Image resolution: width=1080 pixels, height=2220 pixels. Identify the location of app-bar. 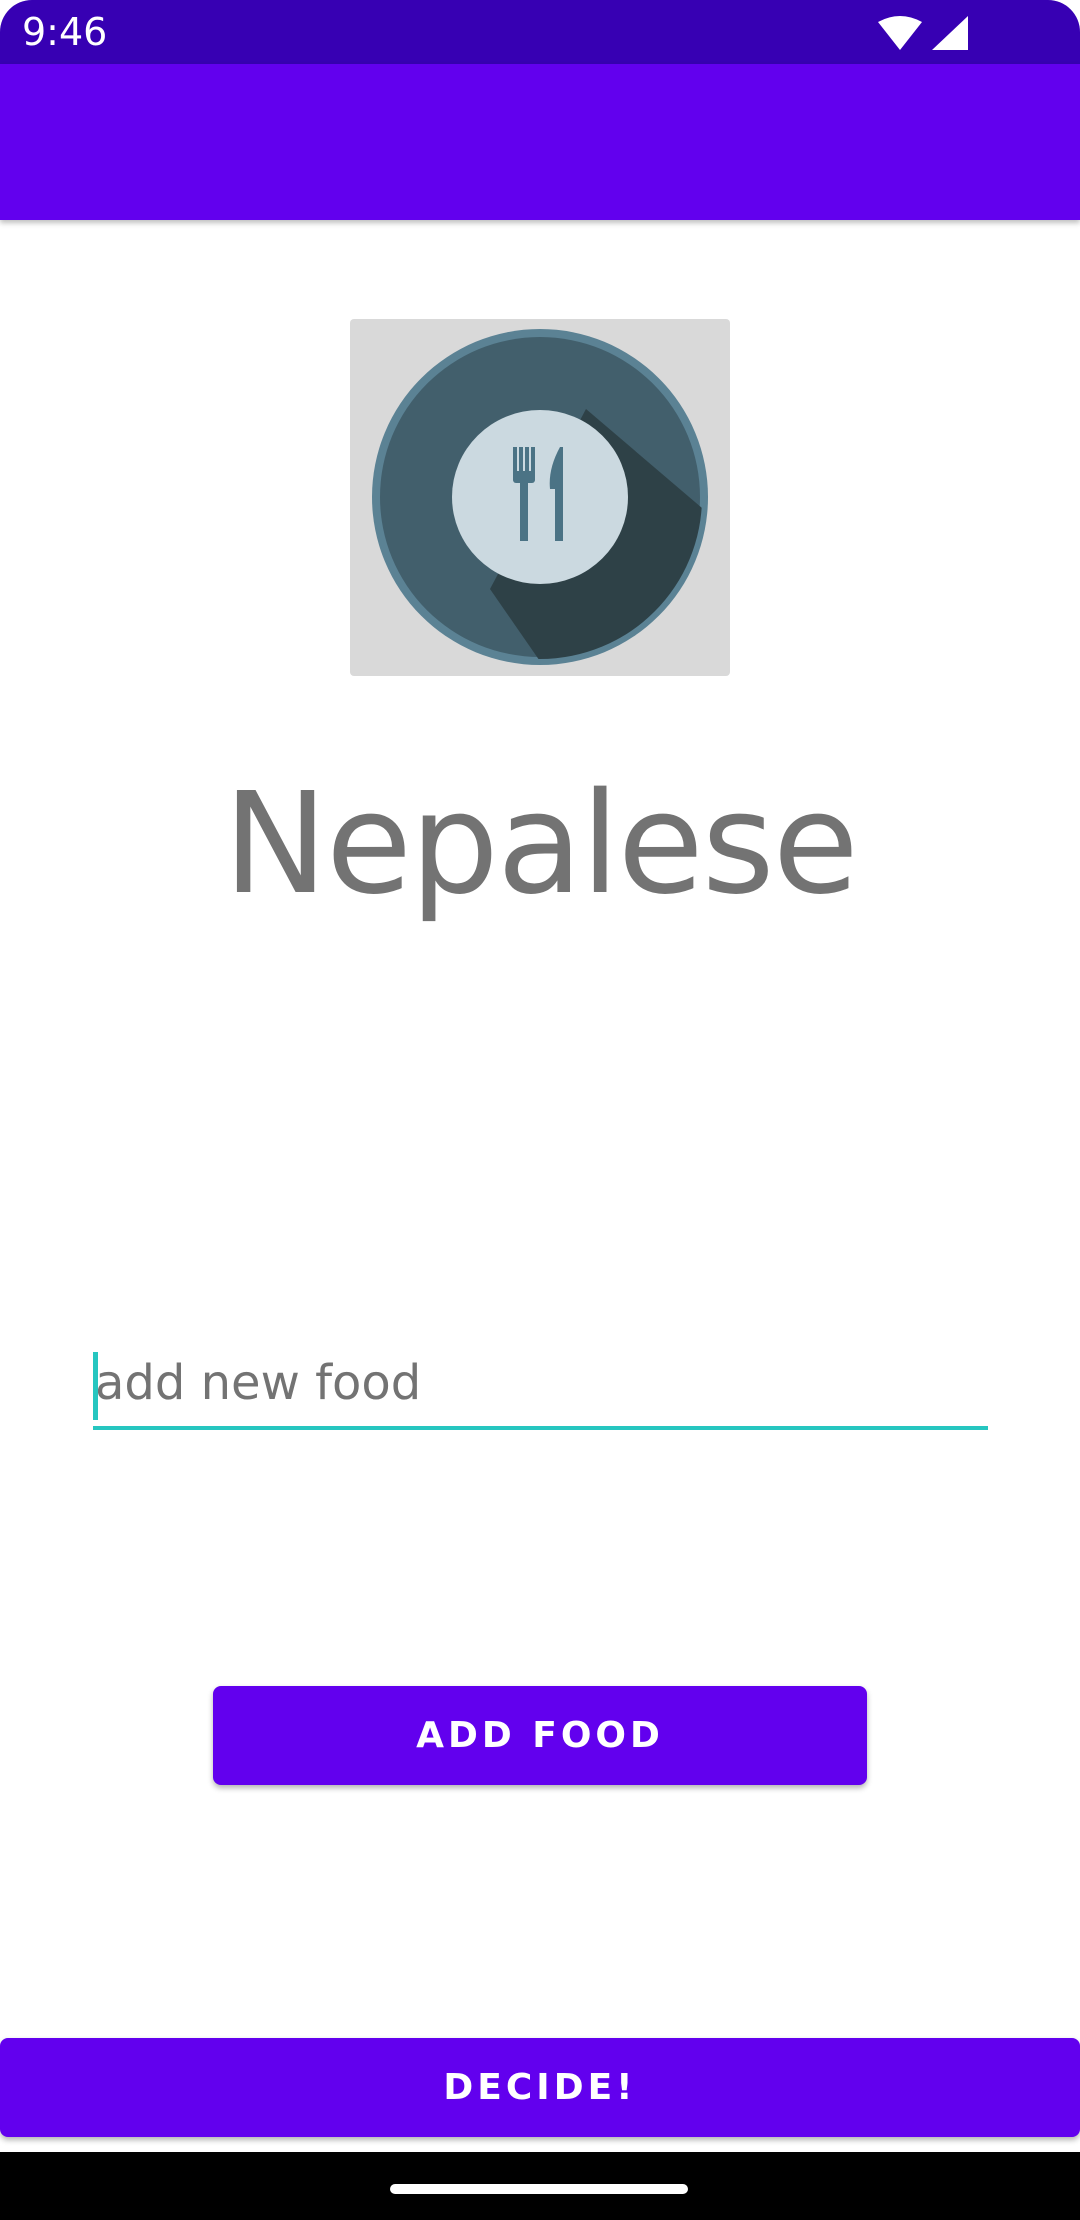
(540, 142).